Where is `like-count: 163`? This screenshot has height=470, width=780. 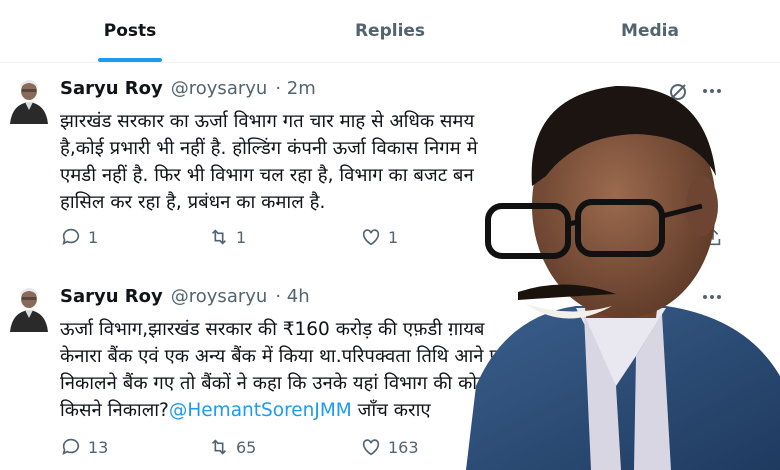
like-count: 163 is located at coordinates (403, 447).